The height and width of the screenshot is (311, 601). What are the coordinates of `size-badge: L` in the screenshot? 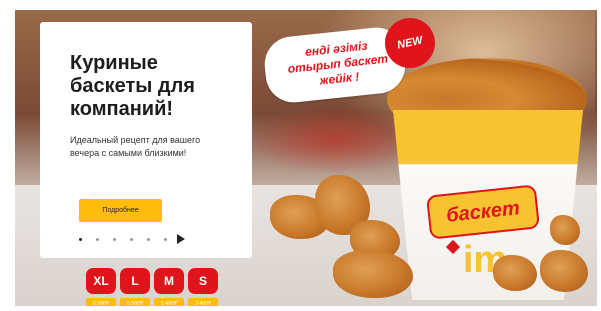 It's located at (135, 281).